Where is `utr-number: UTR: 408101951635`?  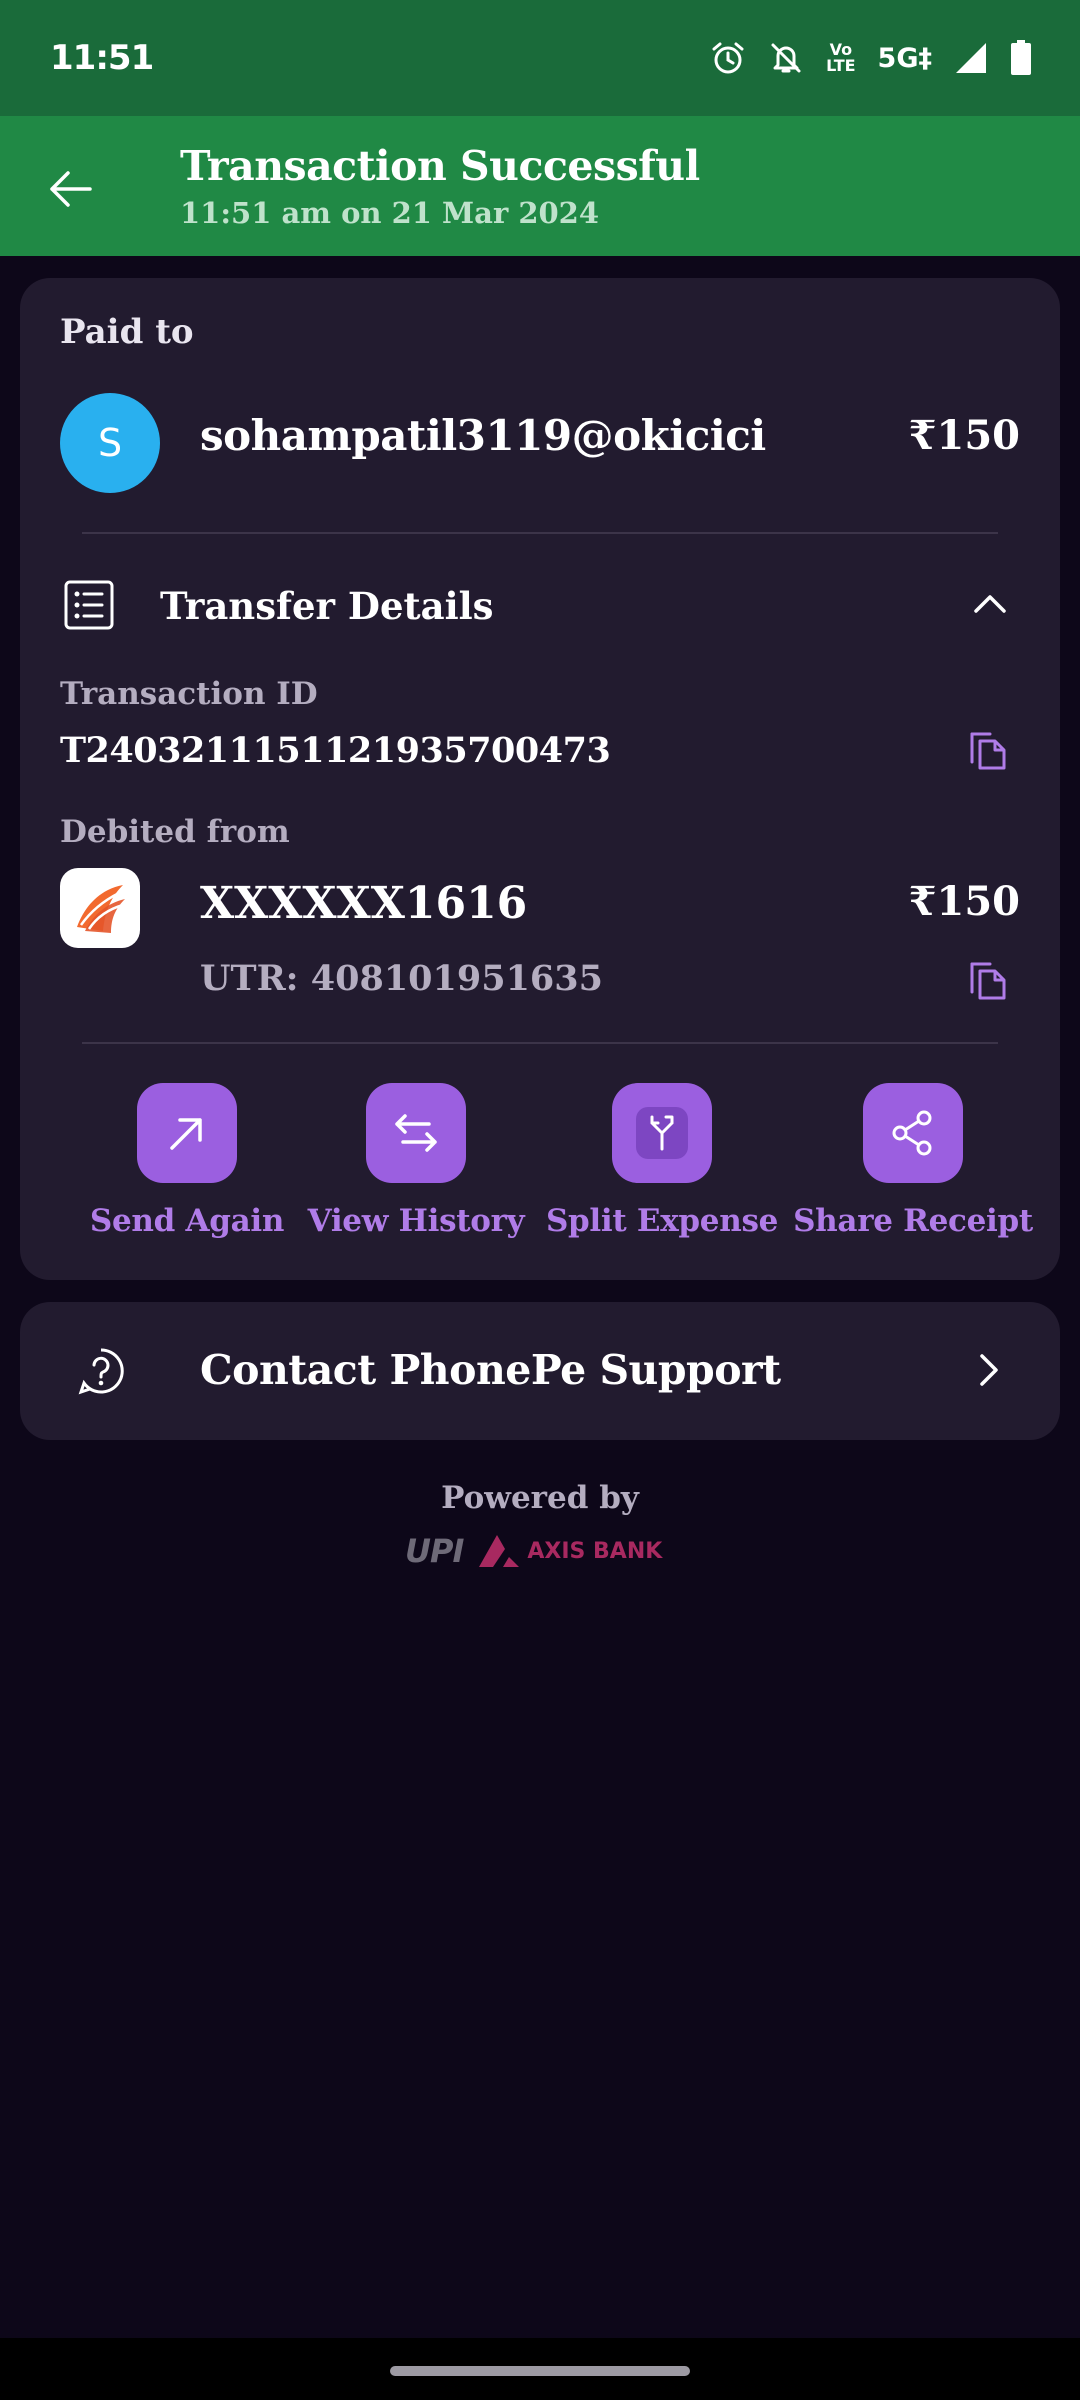
utr-number: UTR: 408101951635 is located at coordinates (401, 978).